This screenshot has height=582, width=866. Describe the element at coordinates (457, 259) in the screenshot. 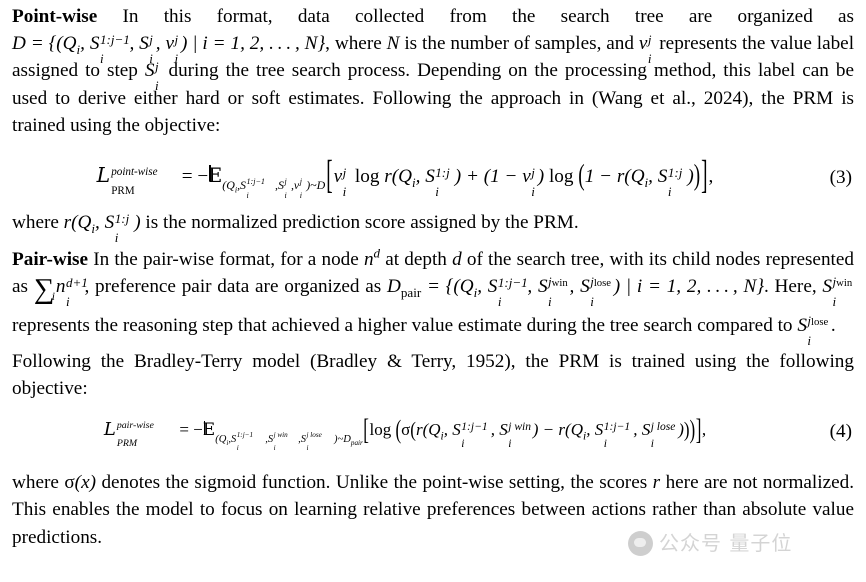

I see `math-depth-d: d` at that location.